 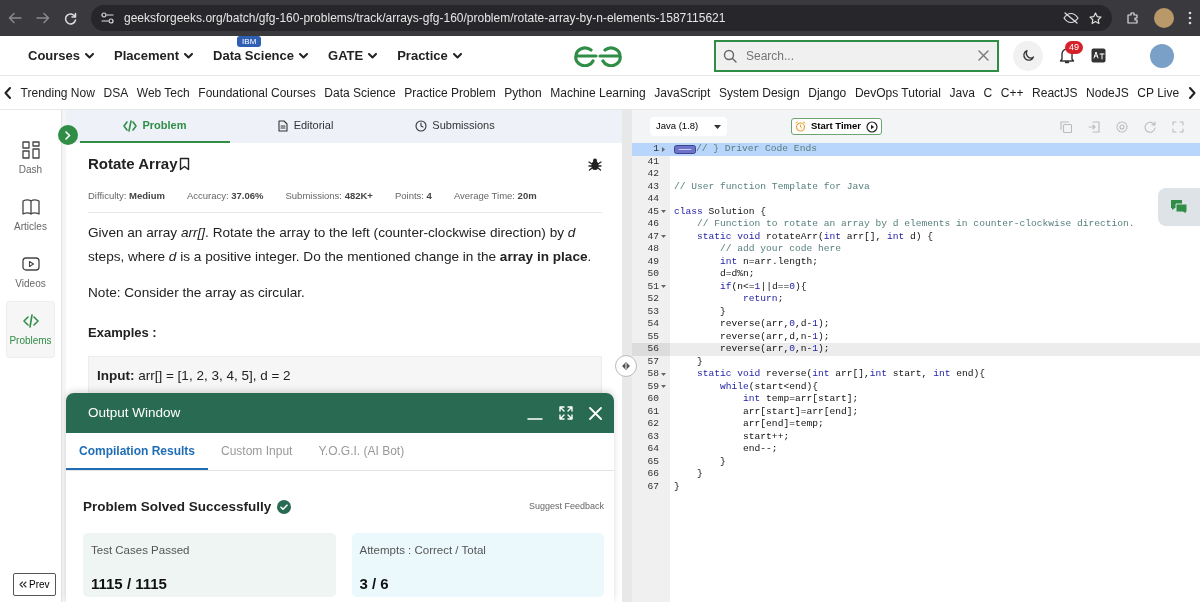 What do you see at coordinates (598, 92) in the screenshot?
I see `category-link: Machine Learning` at bounding box center [598, 92].